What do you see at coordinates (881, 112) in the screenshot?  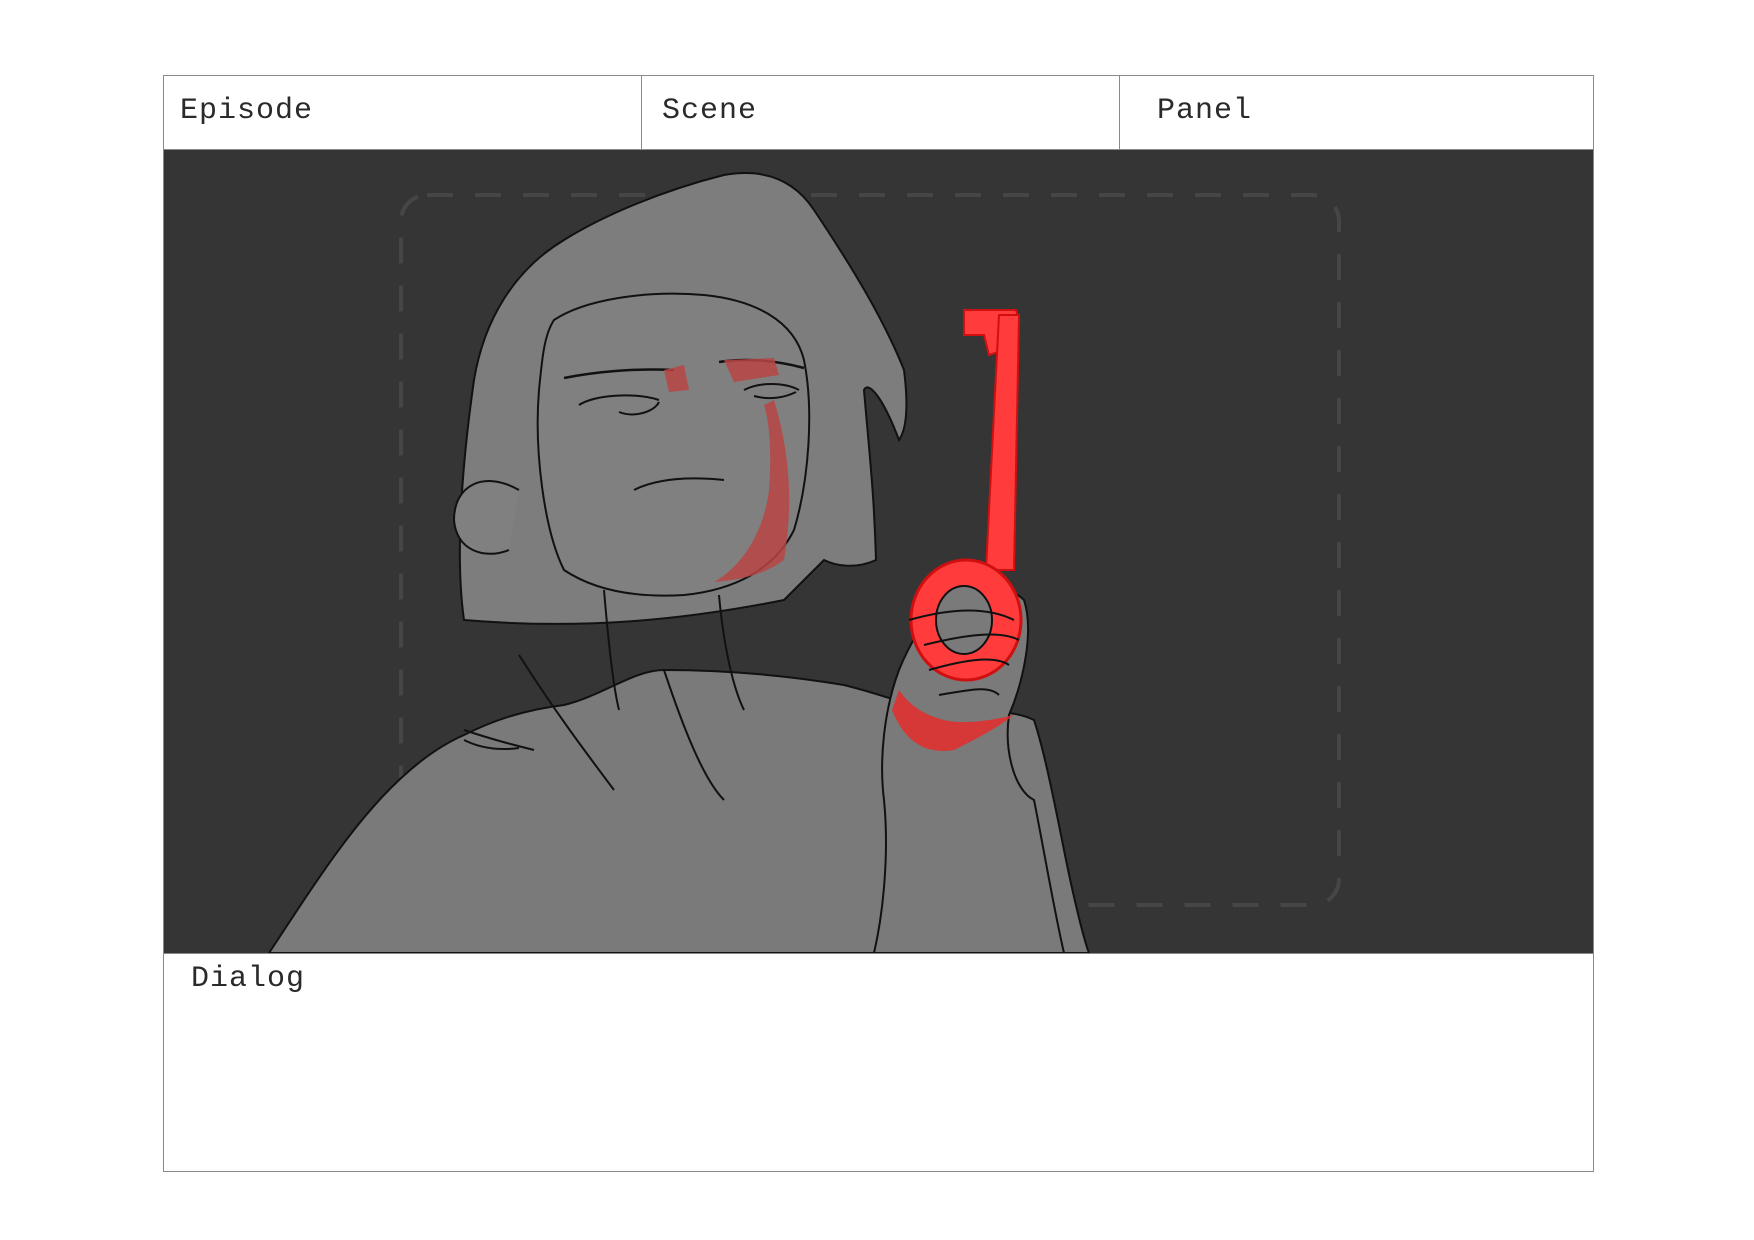 I see `scene-field: Scene` at bounding box center [881, 112].